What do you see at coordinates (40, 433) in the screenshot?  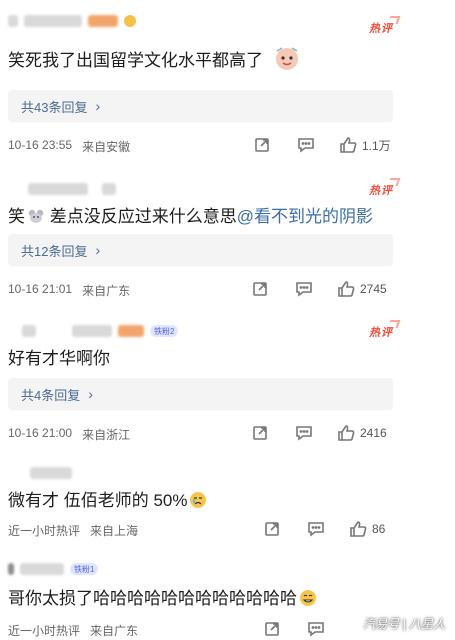 I see `comment-time: 10-16 21:00` at bounding box center [40, 433].